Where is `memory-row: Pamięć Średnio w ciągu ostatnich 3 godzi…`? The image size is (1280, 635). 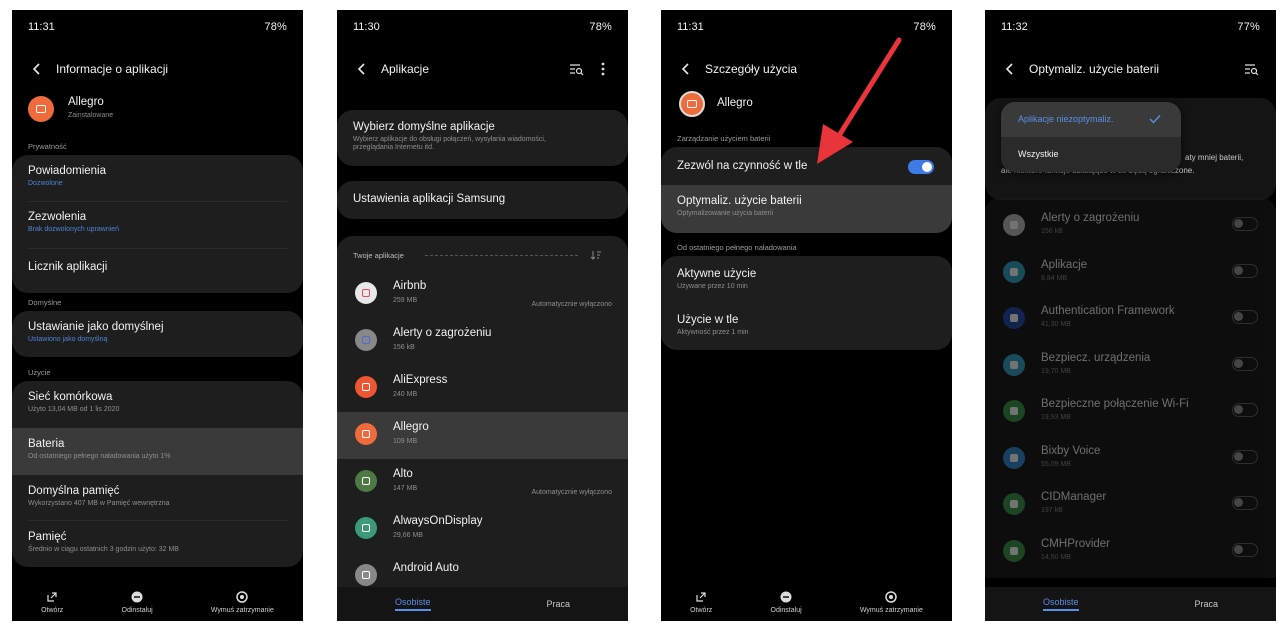 memory-row: Pamięć Średnio w ciągu ostatnich 3 godzi… is located at coordinates (157, 542).